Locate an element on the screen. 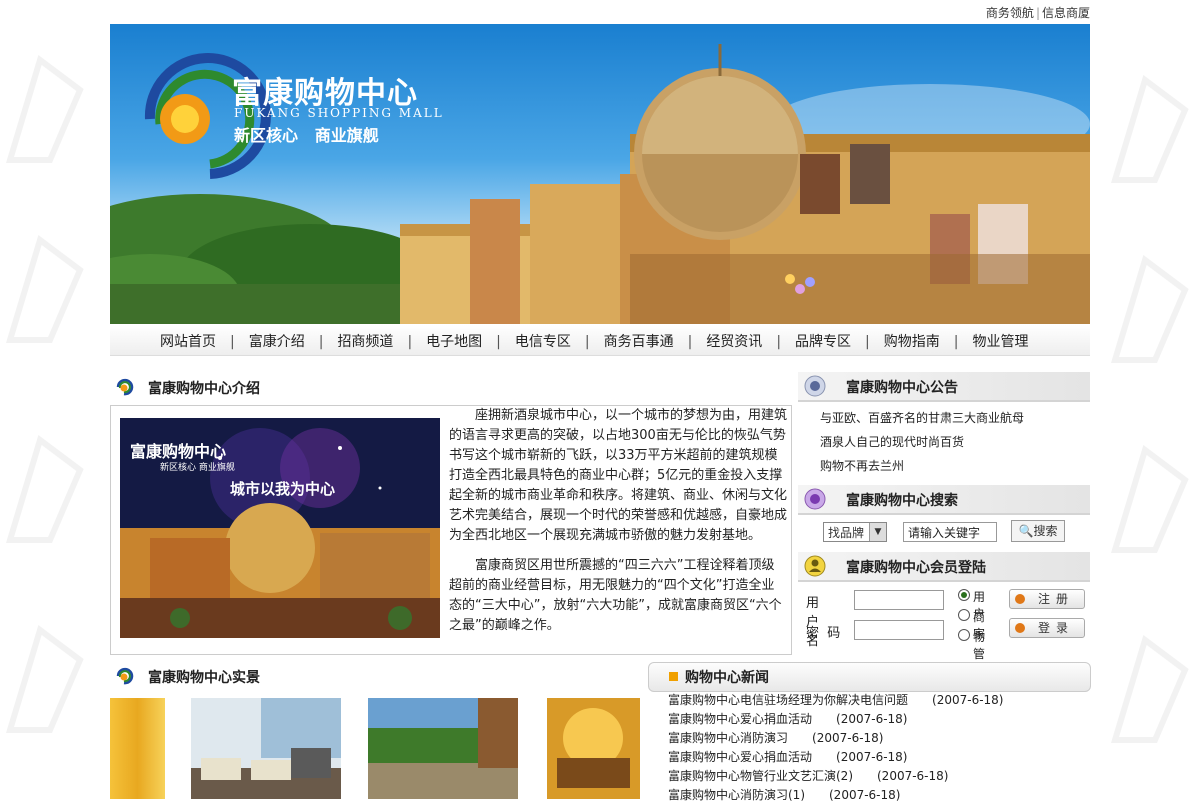 This screenshot has height=806, width=1200. login-label: 登录 is located at coordinates (1056, 628).